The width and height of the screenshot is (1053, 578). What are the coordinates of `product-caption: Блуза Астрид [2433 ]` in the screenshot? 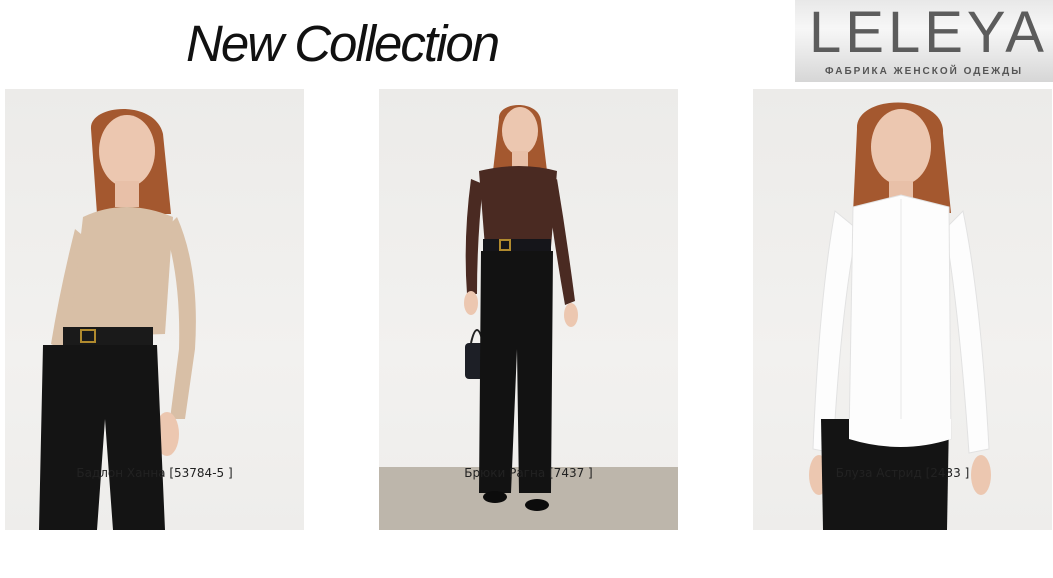 It's located at (902, 473).